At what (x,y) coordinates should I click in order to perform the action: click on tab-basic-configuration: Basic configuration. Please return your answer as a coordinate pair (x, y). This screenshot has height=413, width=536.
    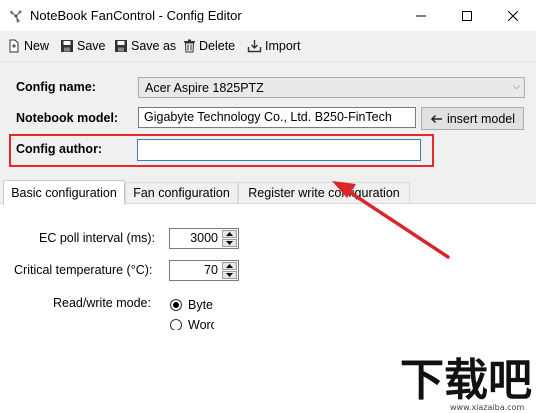
    Looking at the image, I should click on (64, 192).